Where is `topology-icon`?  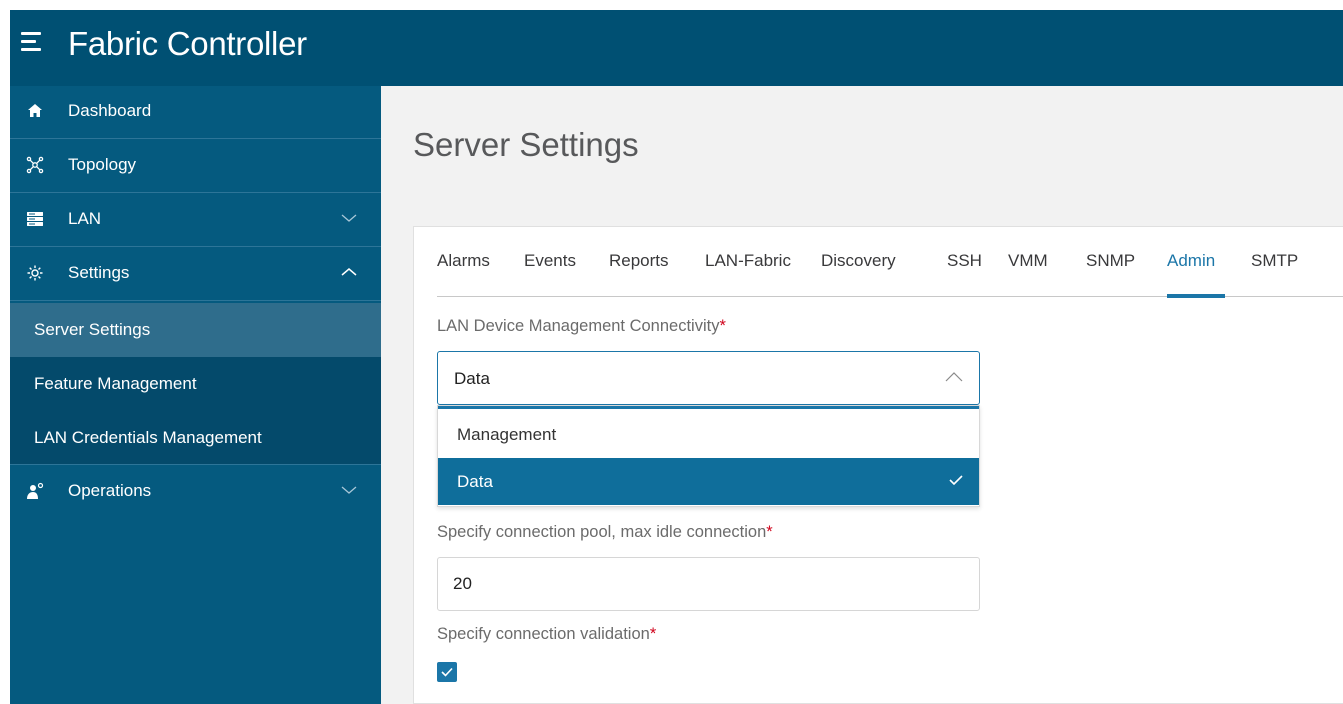 topology-icon is located at coordinates (35, 165).